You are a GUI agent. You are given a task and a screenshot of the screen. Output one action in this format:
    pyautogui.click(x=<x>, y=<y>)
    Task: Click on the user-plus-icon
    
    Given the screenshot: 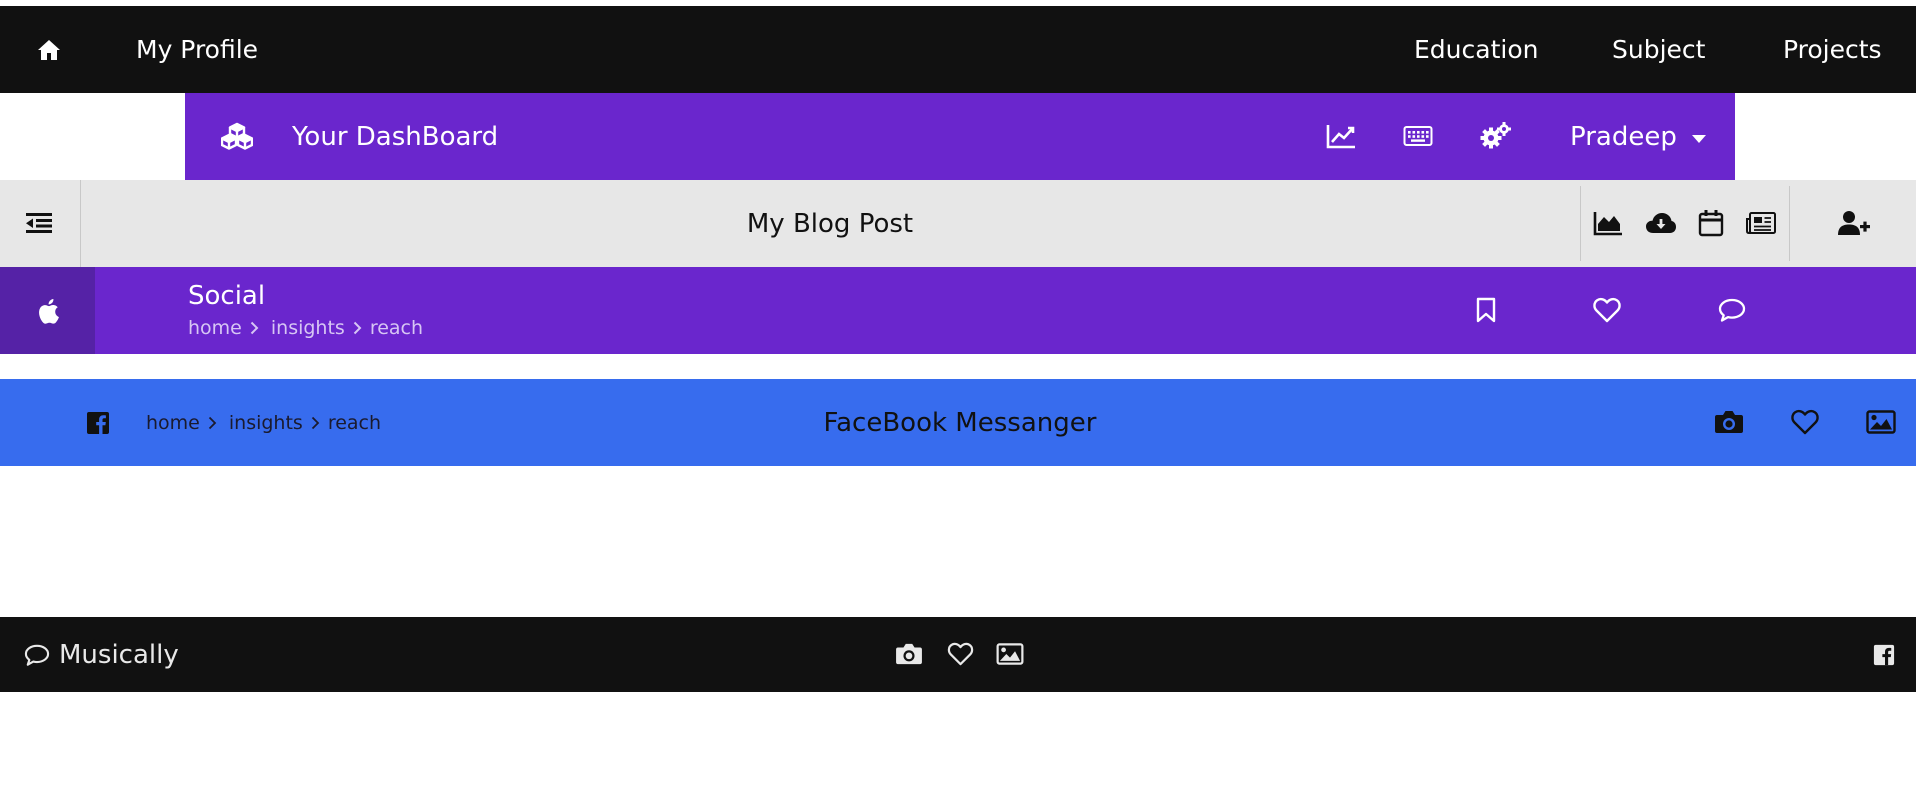 What is the action you would take?
    pyautogui.click(x=1854, y=223)
    